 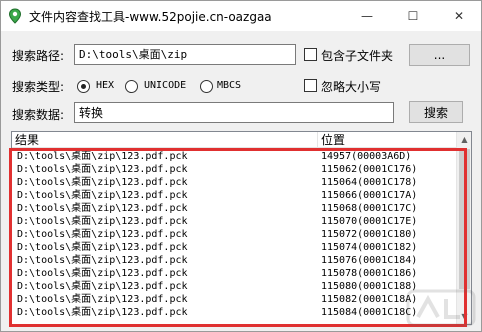 I want to click on result-position: 115076(0001C184), so click(x=369, y=260).